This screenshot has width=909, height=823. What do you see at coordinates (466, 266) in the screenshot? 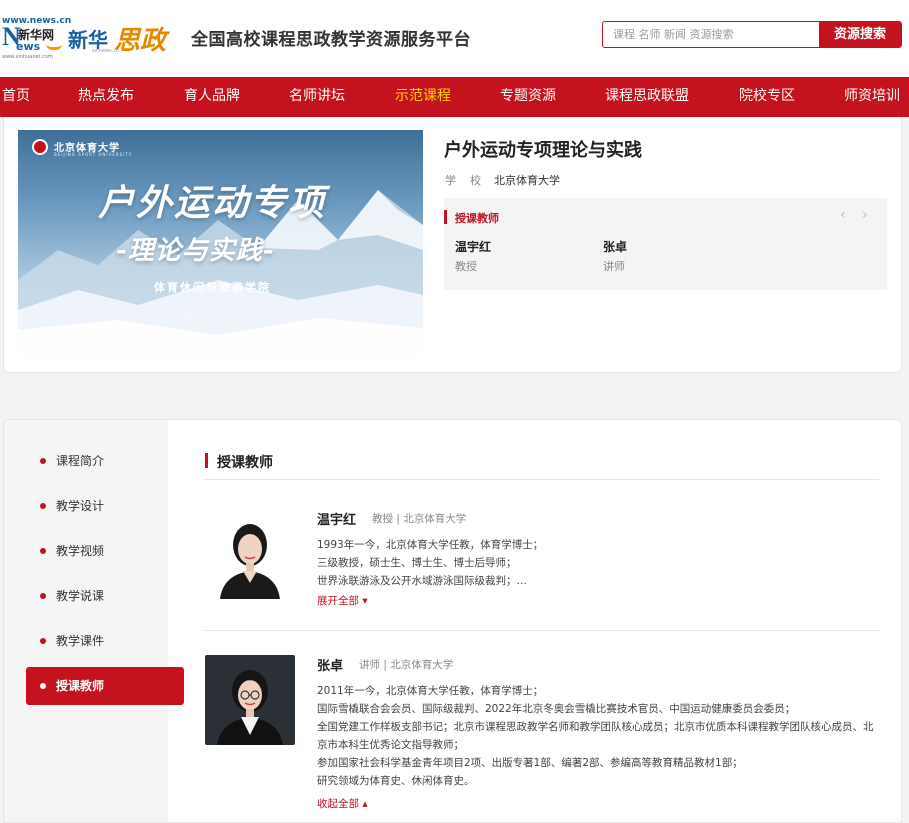
I see `instructor-role: 教授` at bounding box center [466, 266].